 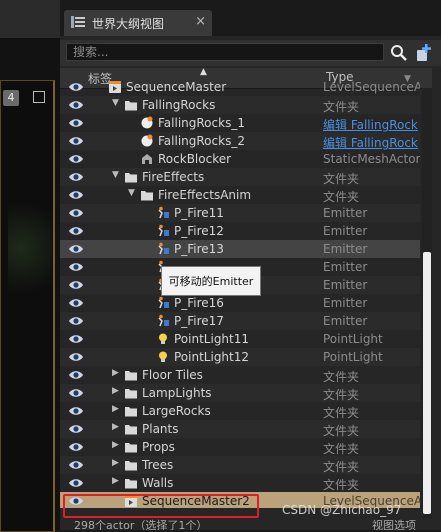 I want to click on tab-bar: 世界大纲视图 ×, so click(x=250, y=22).